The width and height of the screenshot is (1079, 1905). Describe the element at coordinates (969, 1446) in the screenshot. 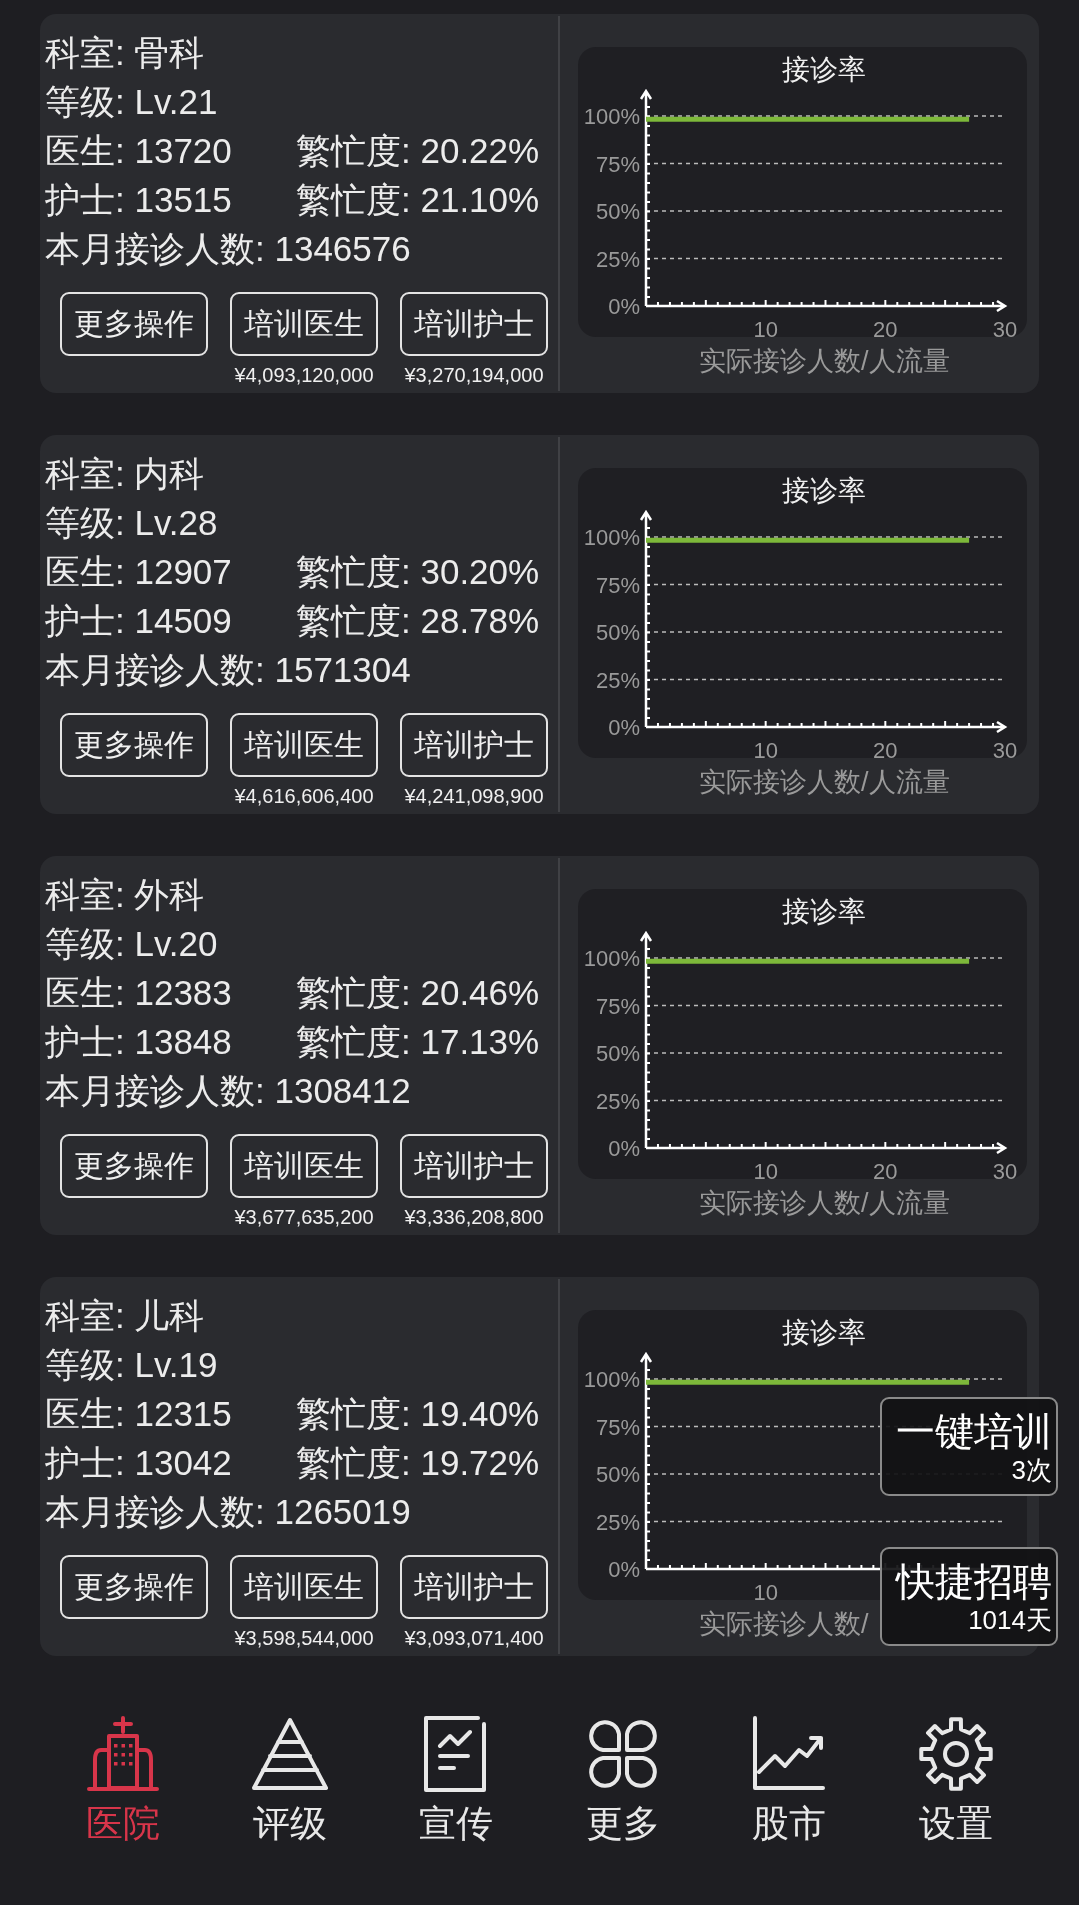

I see `floating-button: 一键培训 3次` at that location.